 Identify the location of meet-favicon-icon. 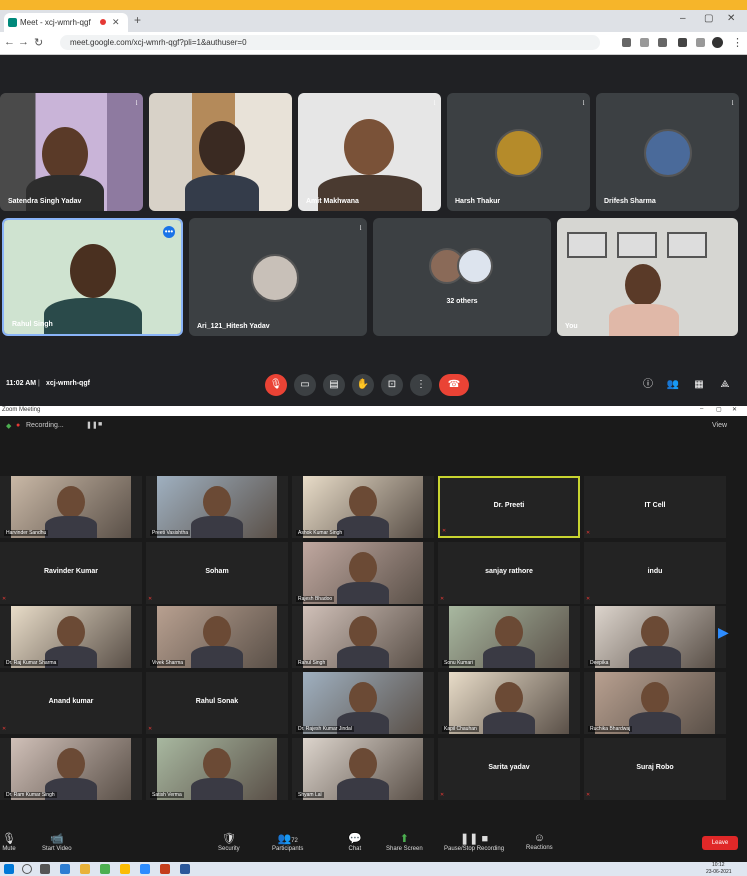
(12, 22).